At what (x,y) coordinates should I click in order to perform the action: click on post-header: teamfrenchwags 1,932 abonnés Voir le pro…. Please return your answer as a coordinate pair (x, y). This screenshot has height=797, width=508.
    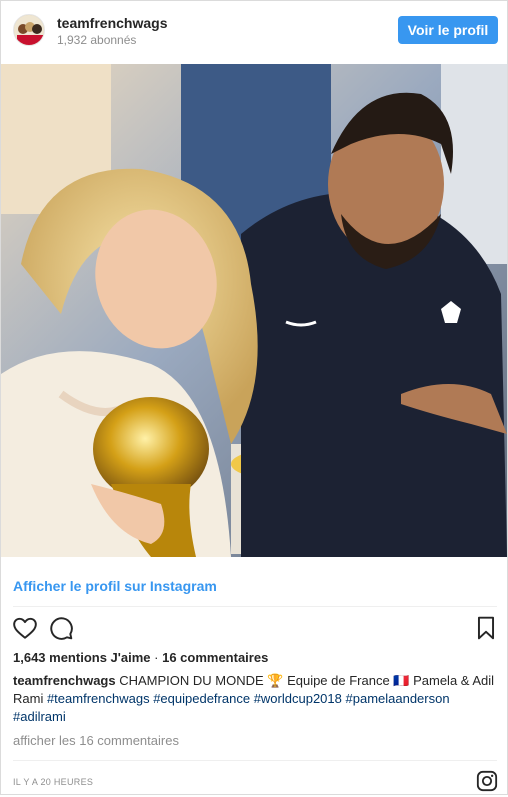
    Looking at the image, I should click on (254, 32).